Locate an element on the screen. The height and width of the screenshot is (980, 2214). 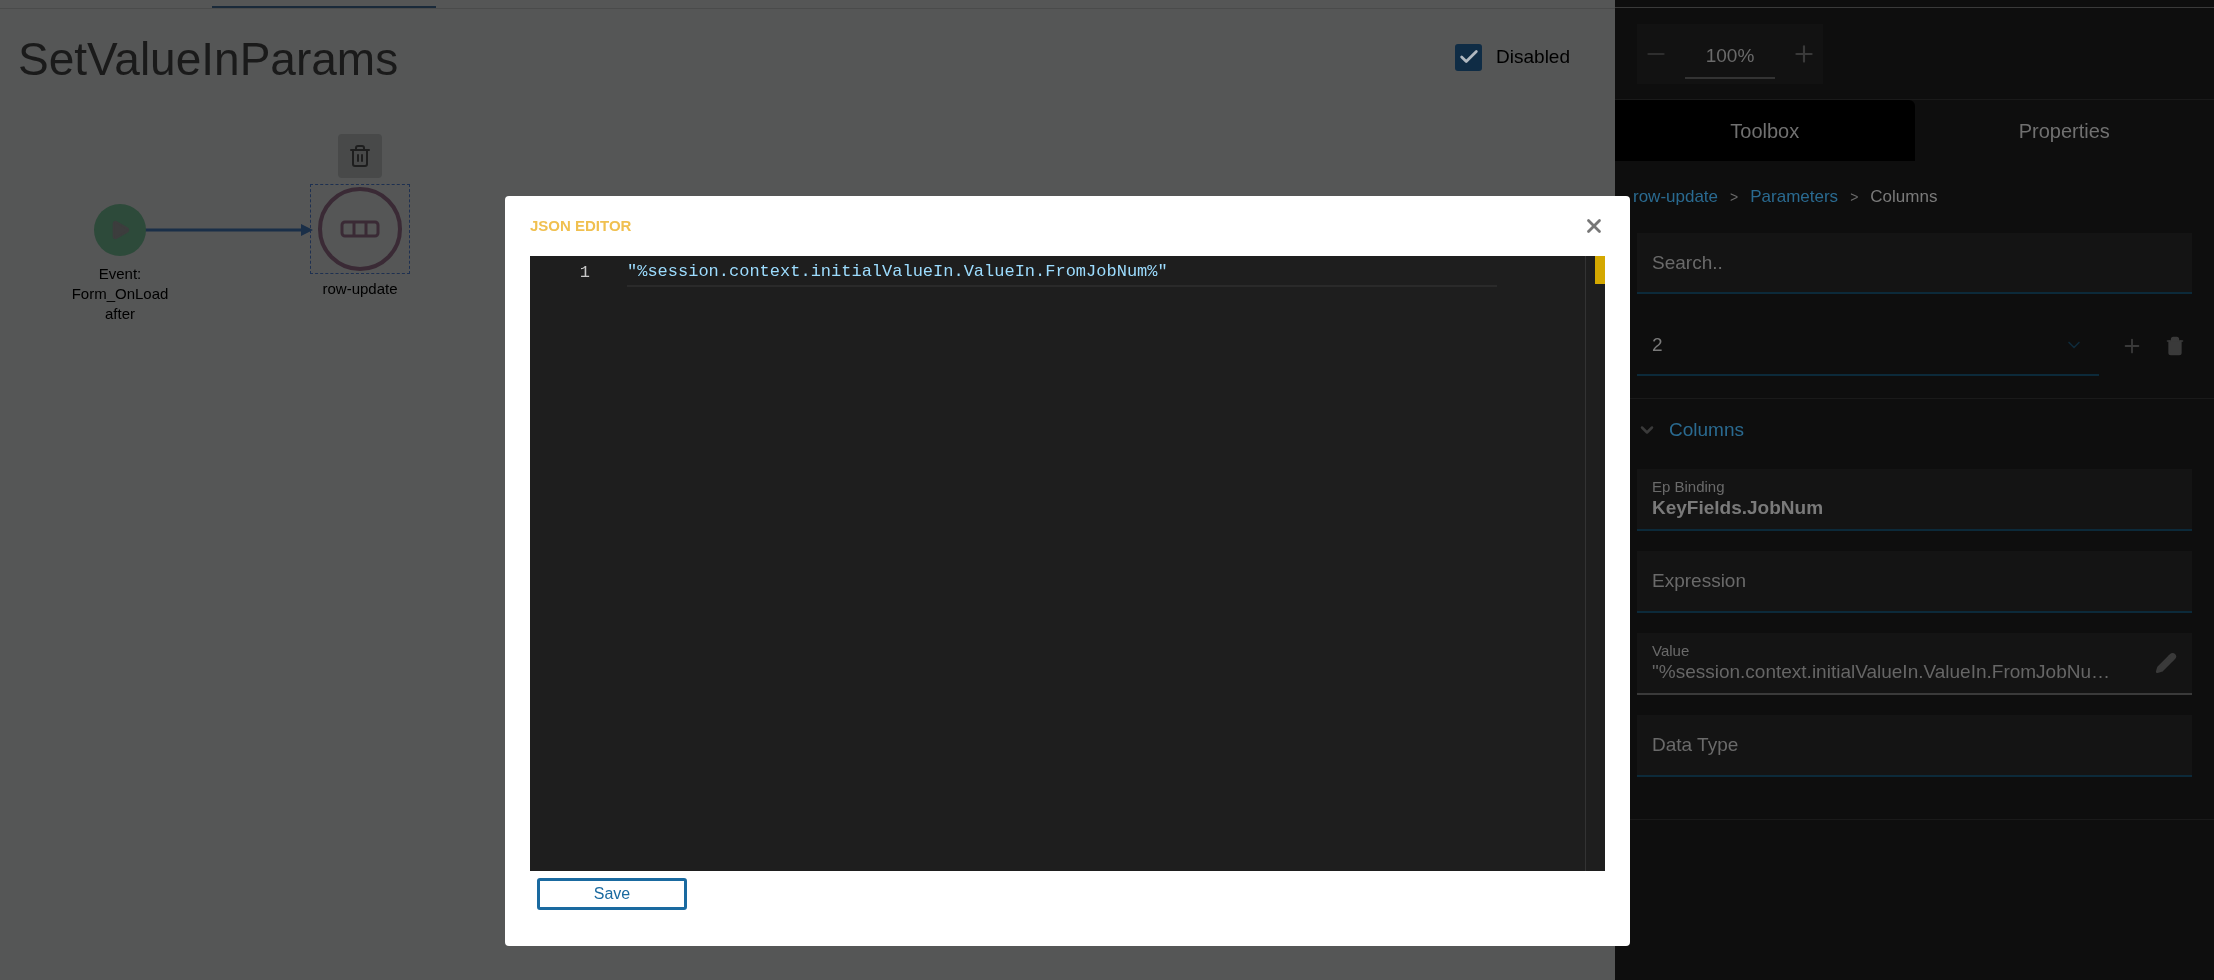
dialog-title: JSON EDITOR is located at coordinates (581, 225).